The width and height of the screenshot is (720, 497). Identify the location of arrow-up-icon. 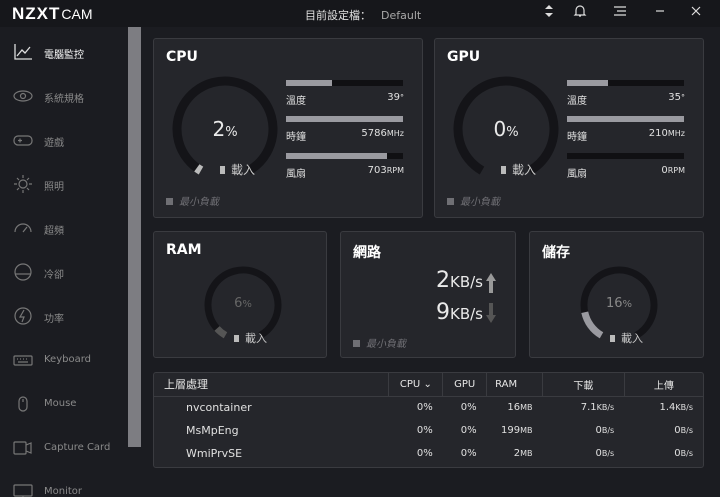
(491, 285).